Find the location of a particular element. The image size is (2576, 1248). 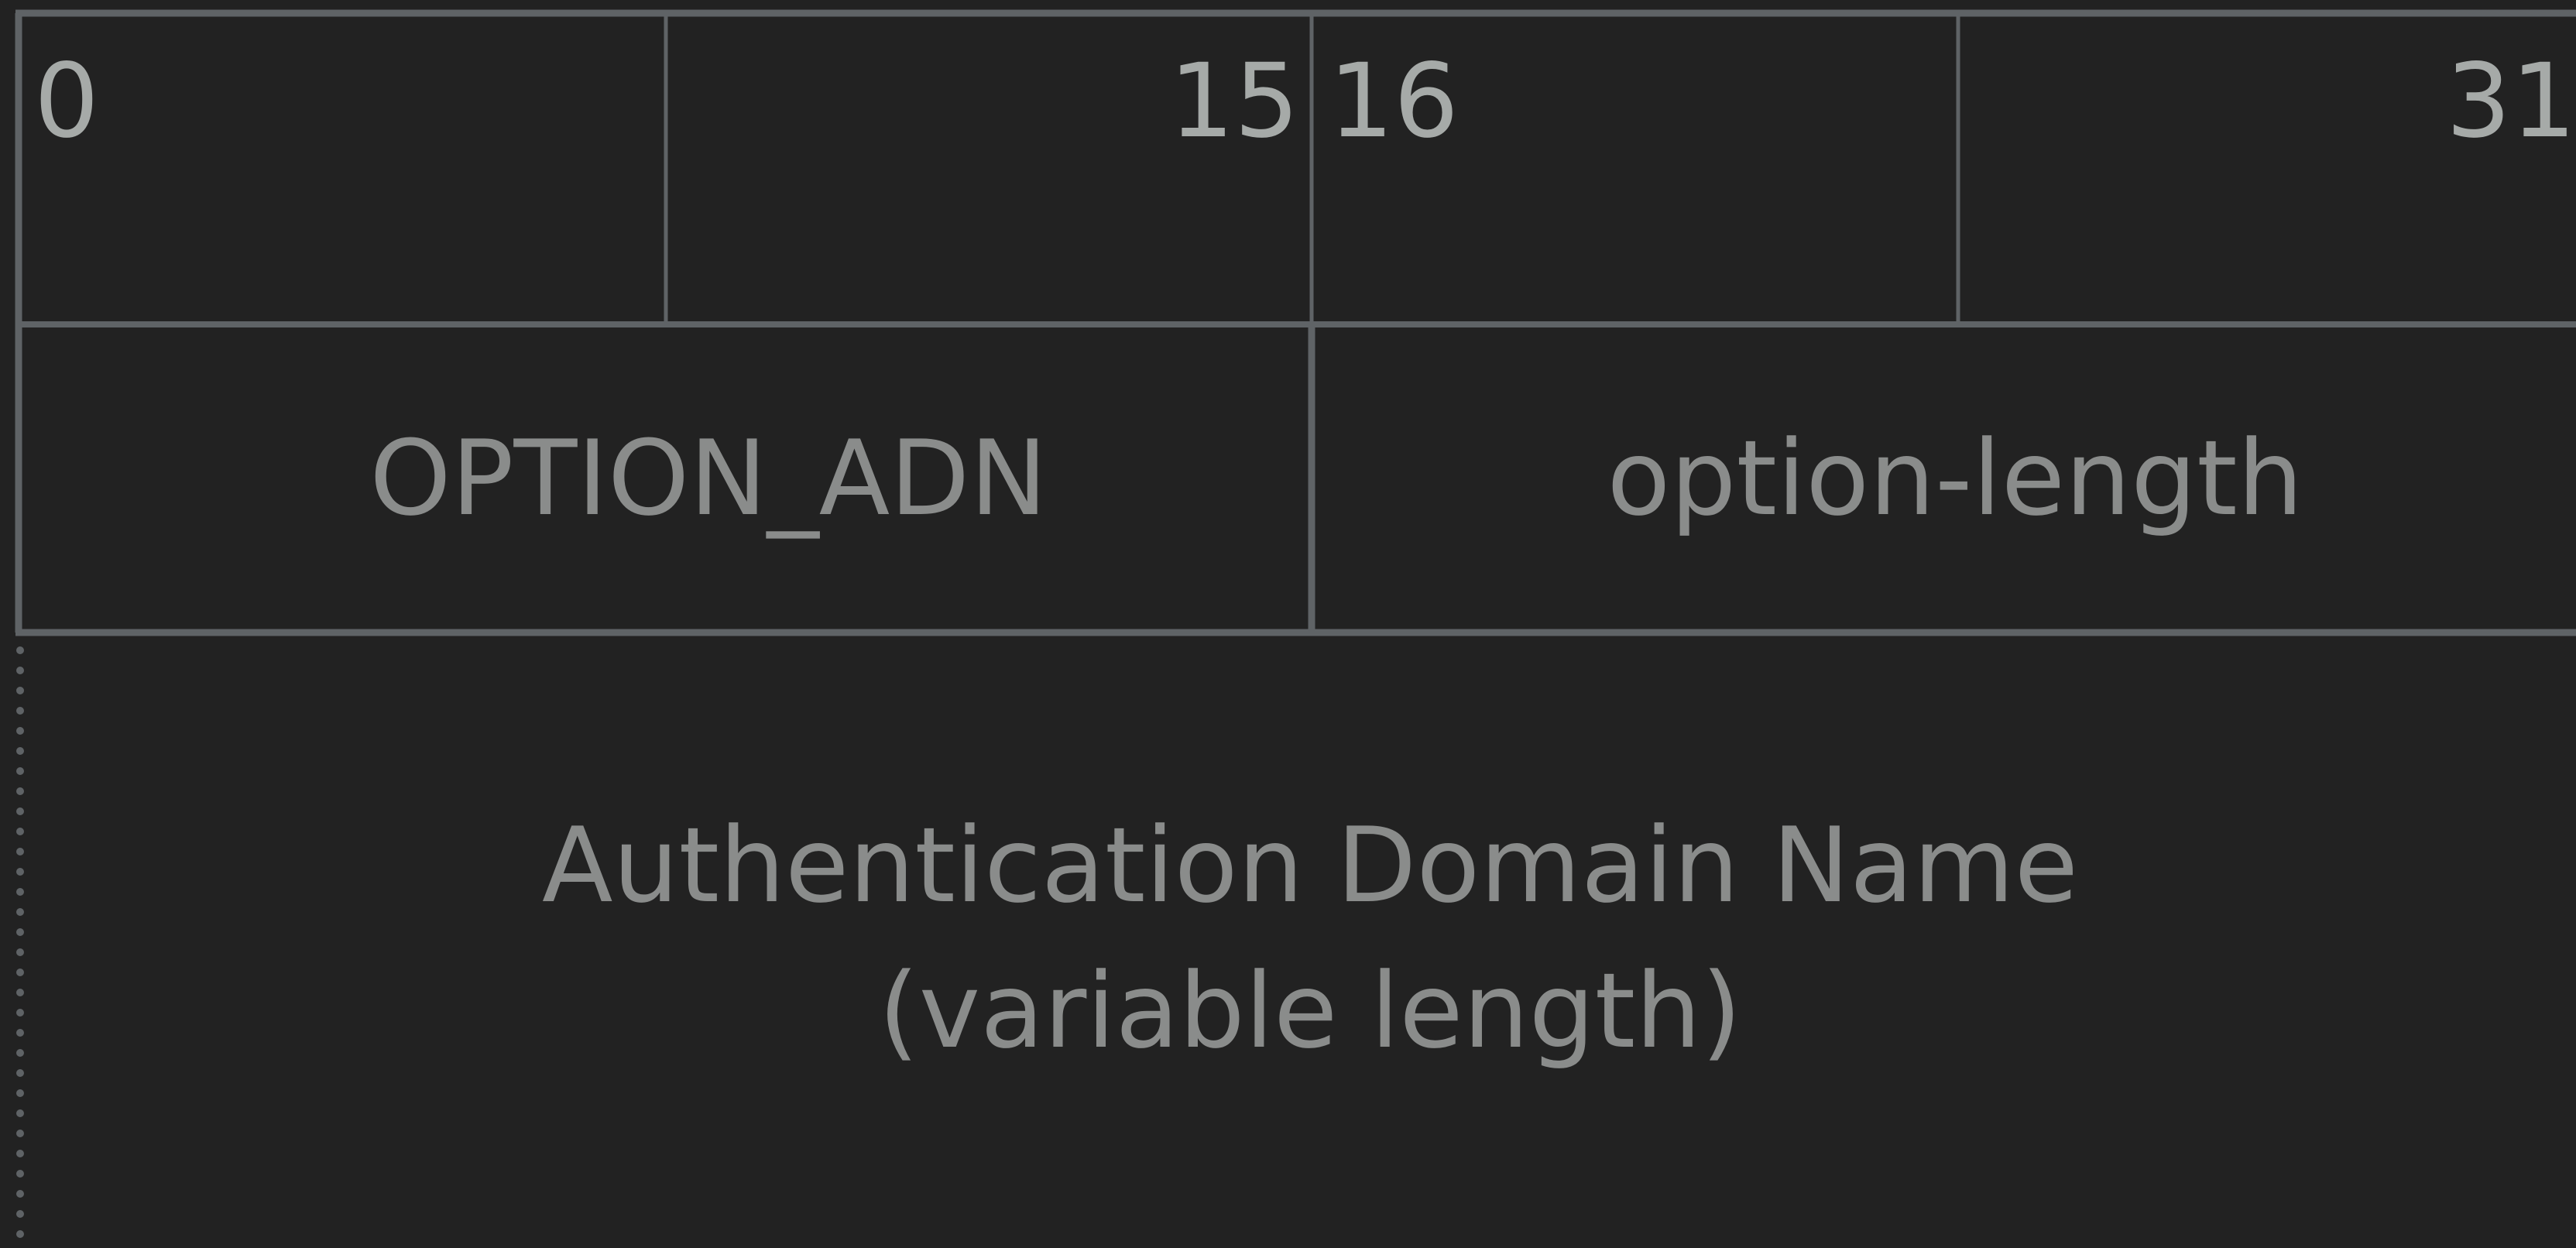

field-option-adn: OPTION_ADN is located at coordinates (708, 478).